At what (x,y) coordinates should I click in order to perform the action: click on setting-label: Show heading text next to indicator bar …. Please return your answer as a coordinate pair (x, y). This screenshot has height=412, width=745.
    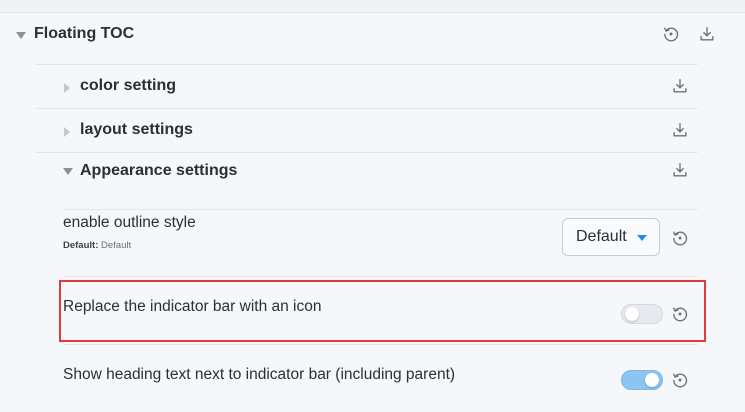
    Looking at the image, I should click on (259, 374).